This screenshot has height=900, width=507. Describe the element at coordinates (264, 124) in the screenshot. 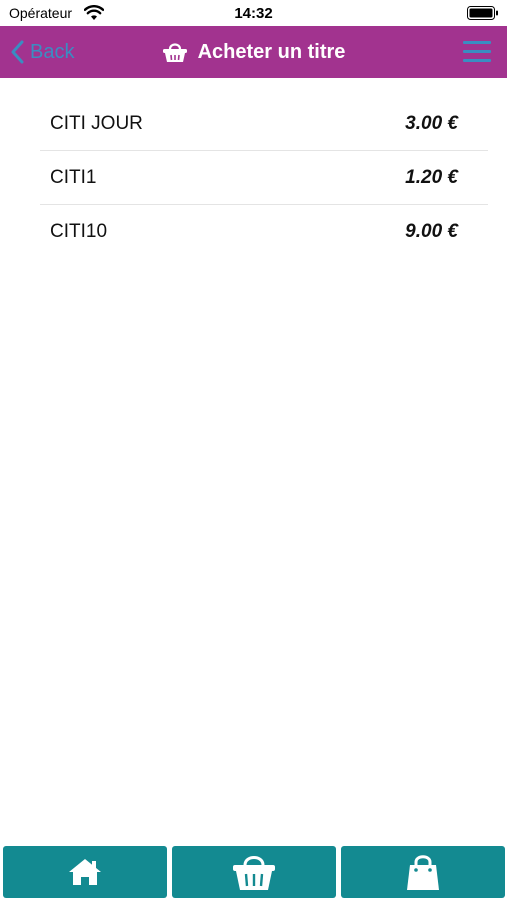

I see `product-row: CITI JOUR 3.00 €` at that location.